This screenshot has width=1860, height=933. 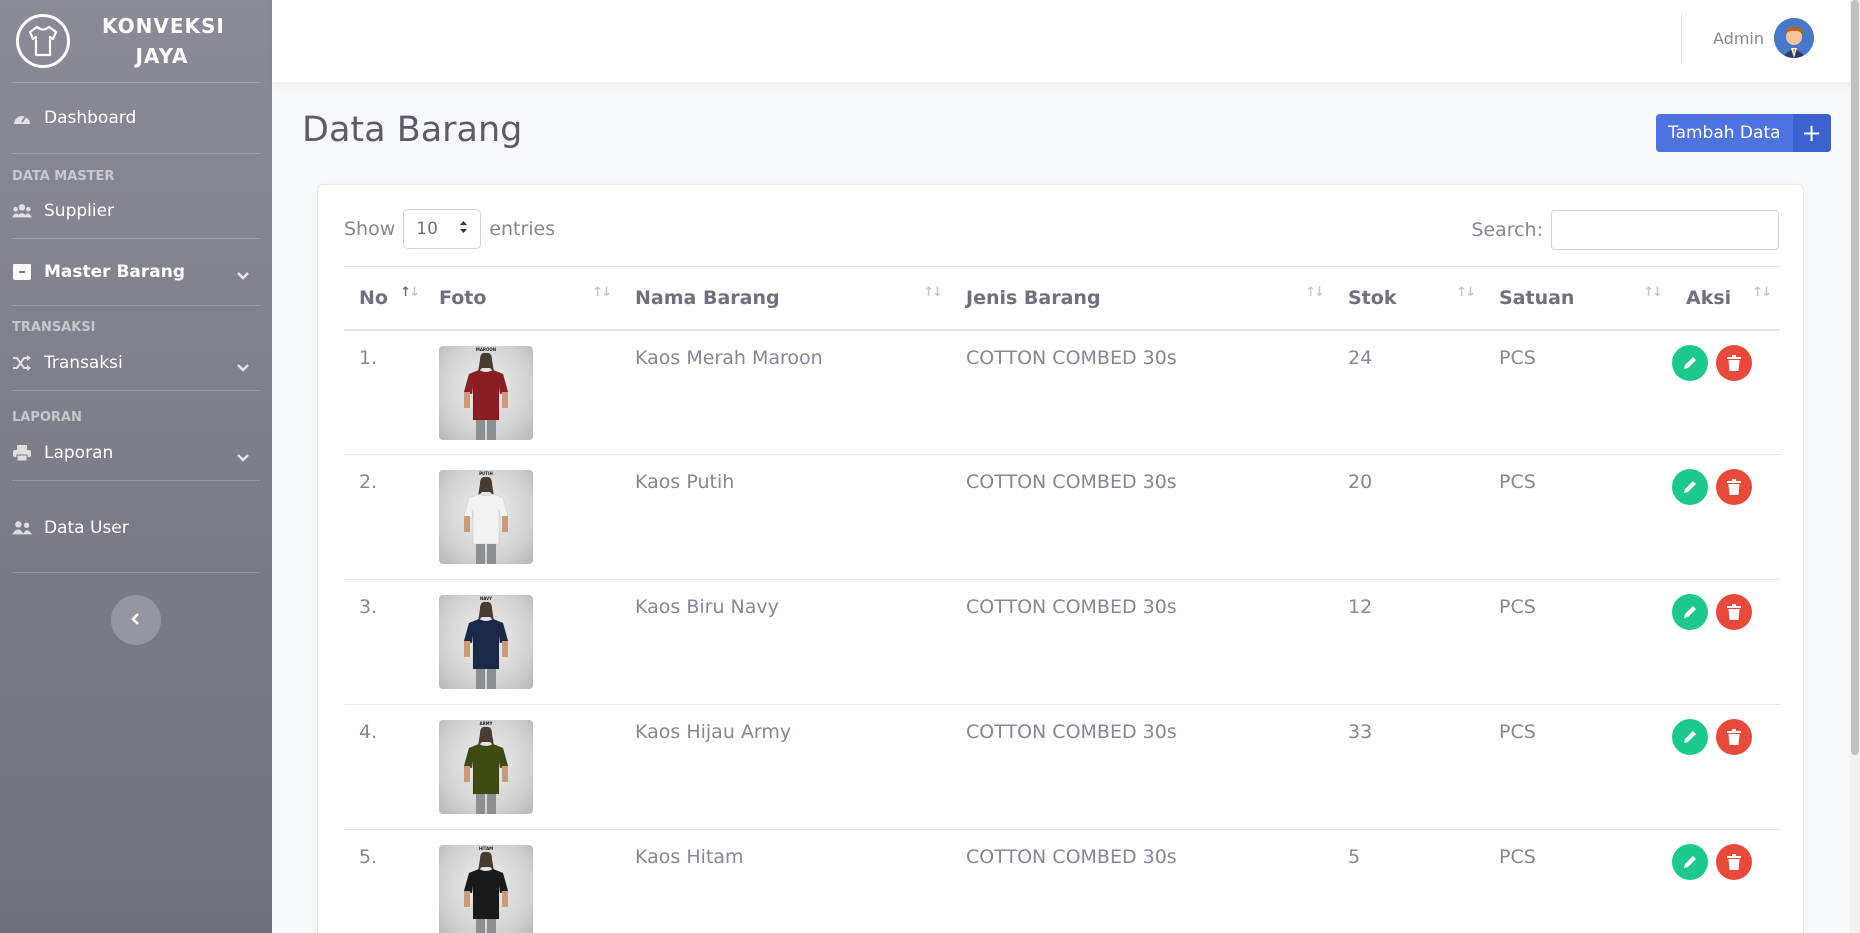 I want to click on photo-tag: NAVY, so click(x=486, y=598).